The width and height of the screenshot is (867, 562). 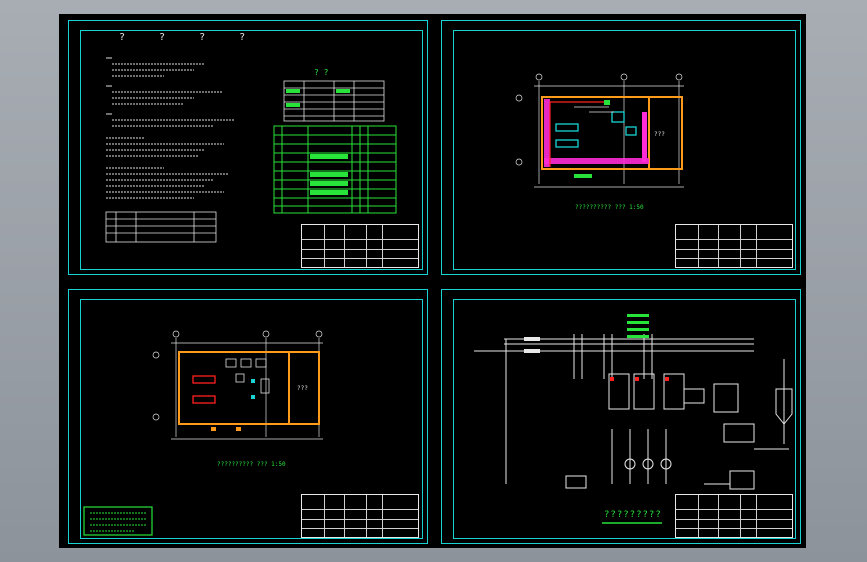 I want to click on room-label-colored: ???, so click(x=659, y=134).